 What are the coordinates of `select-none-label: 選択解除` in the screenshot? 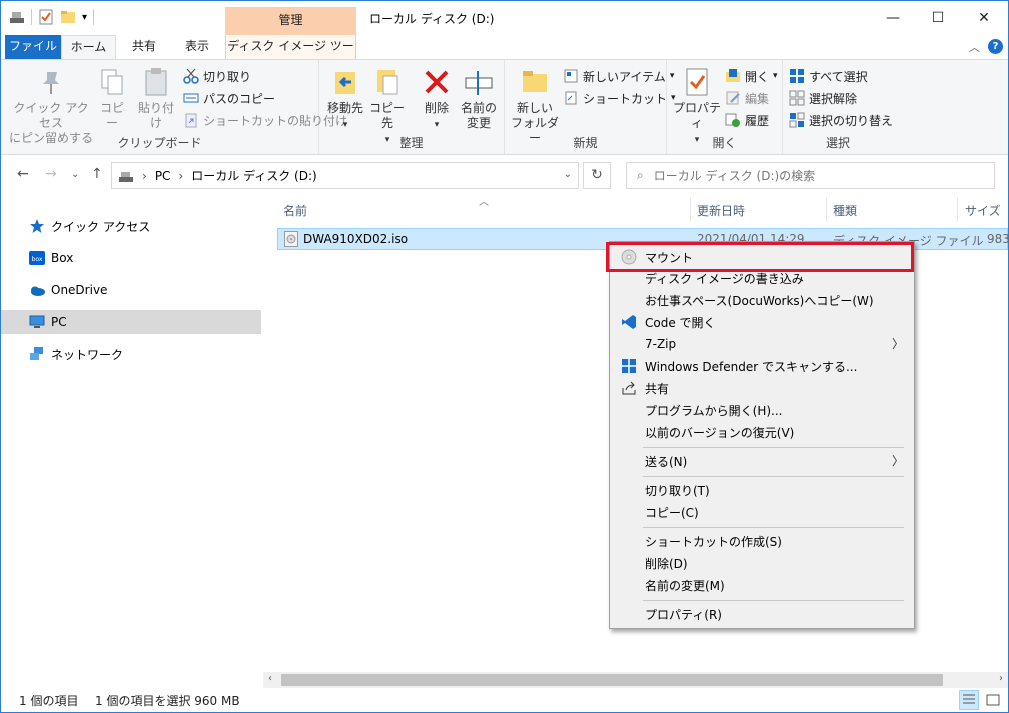 It's located at (833, 98).